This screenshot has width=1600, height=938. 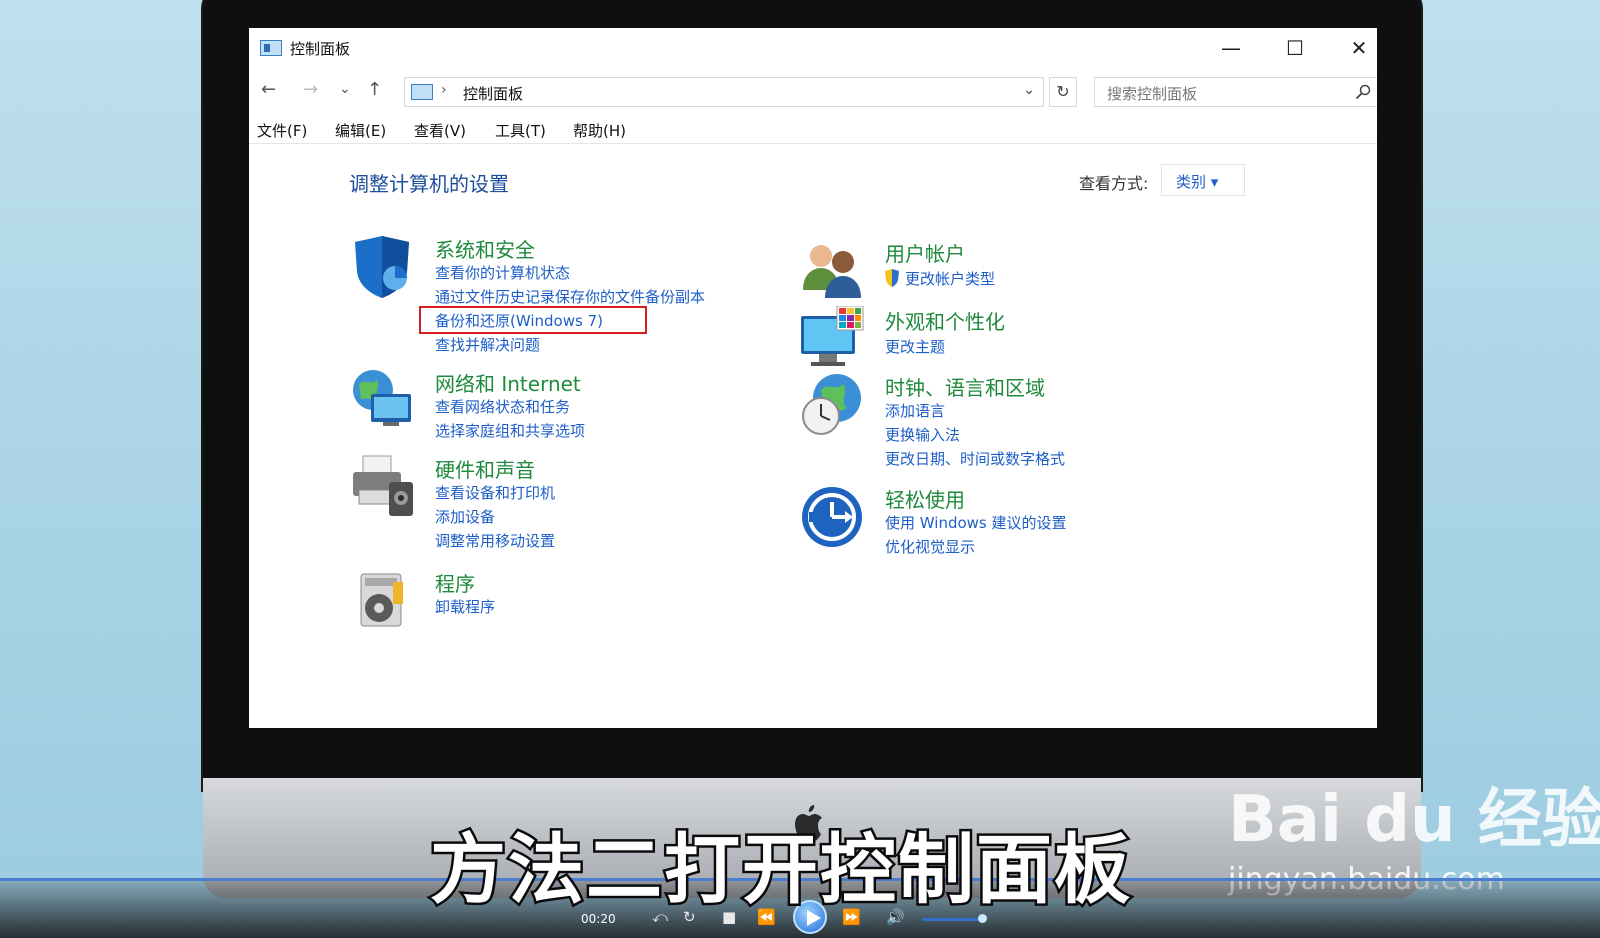 What do you see at coordinates (780, 870) in the screenshot?
I see `video-subtitle: 方法二打开控制面板` at bounding box center [780, 870].